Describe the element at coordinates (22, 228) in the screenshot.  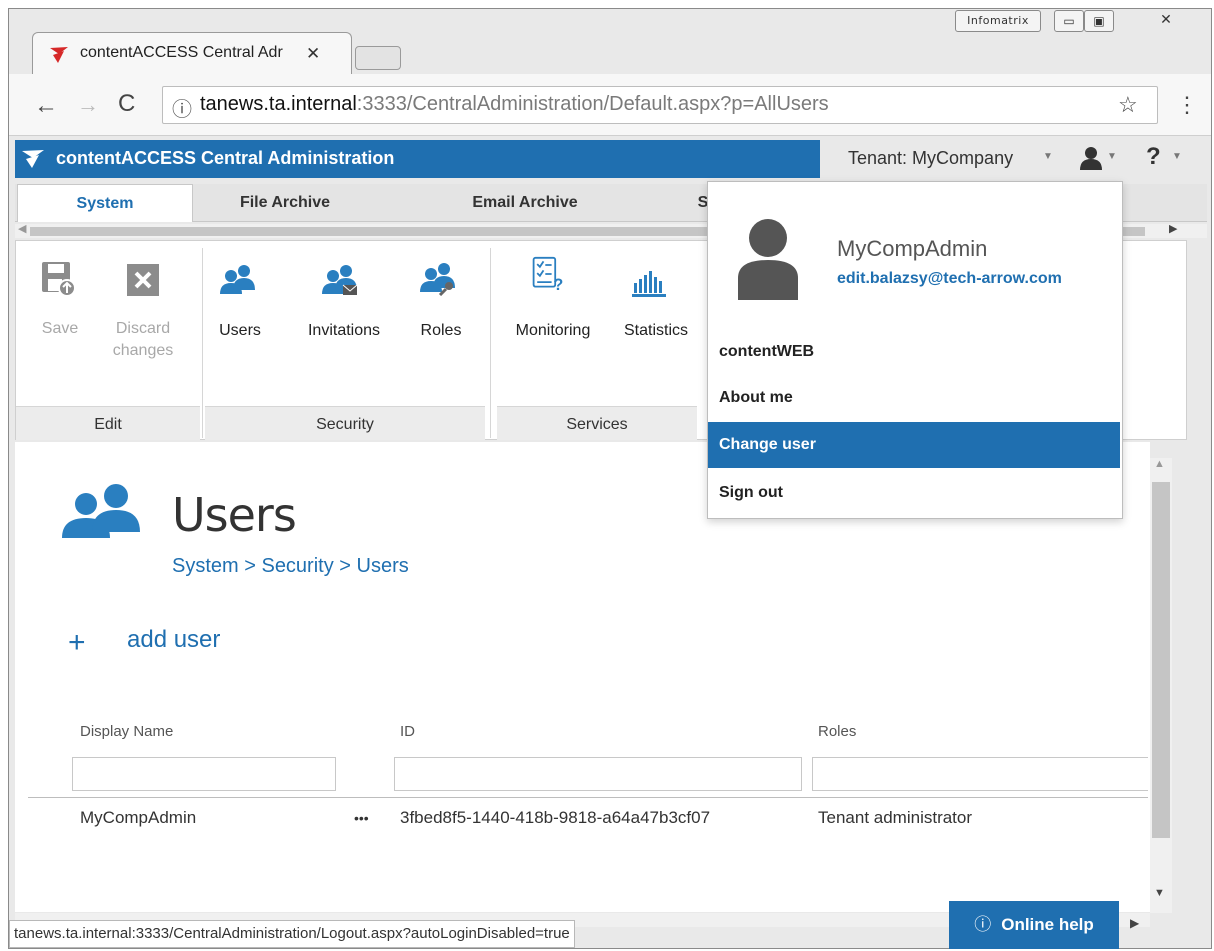
I see `scroll-left-icon: ◀` at that location.